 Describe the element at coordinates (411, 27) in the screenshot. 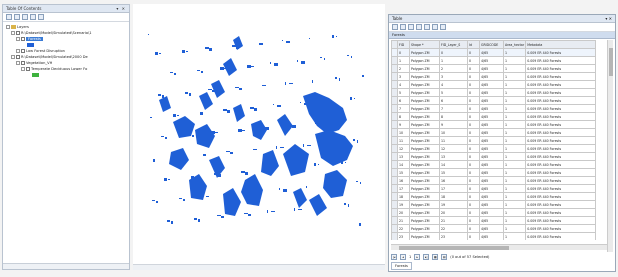

I see `select-by-attributes-icon` at that location.